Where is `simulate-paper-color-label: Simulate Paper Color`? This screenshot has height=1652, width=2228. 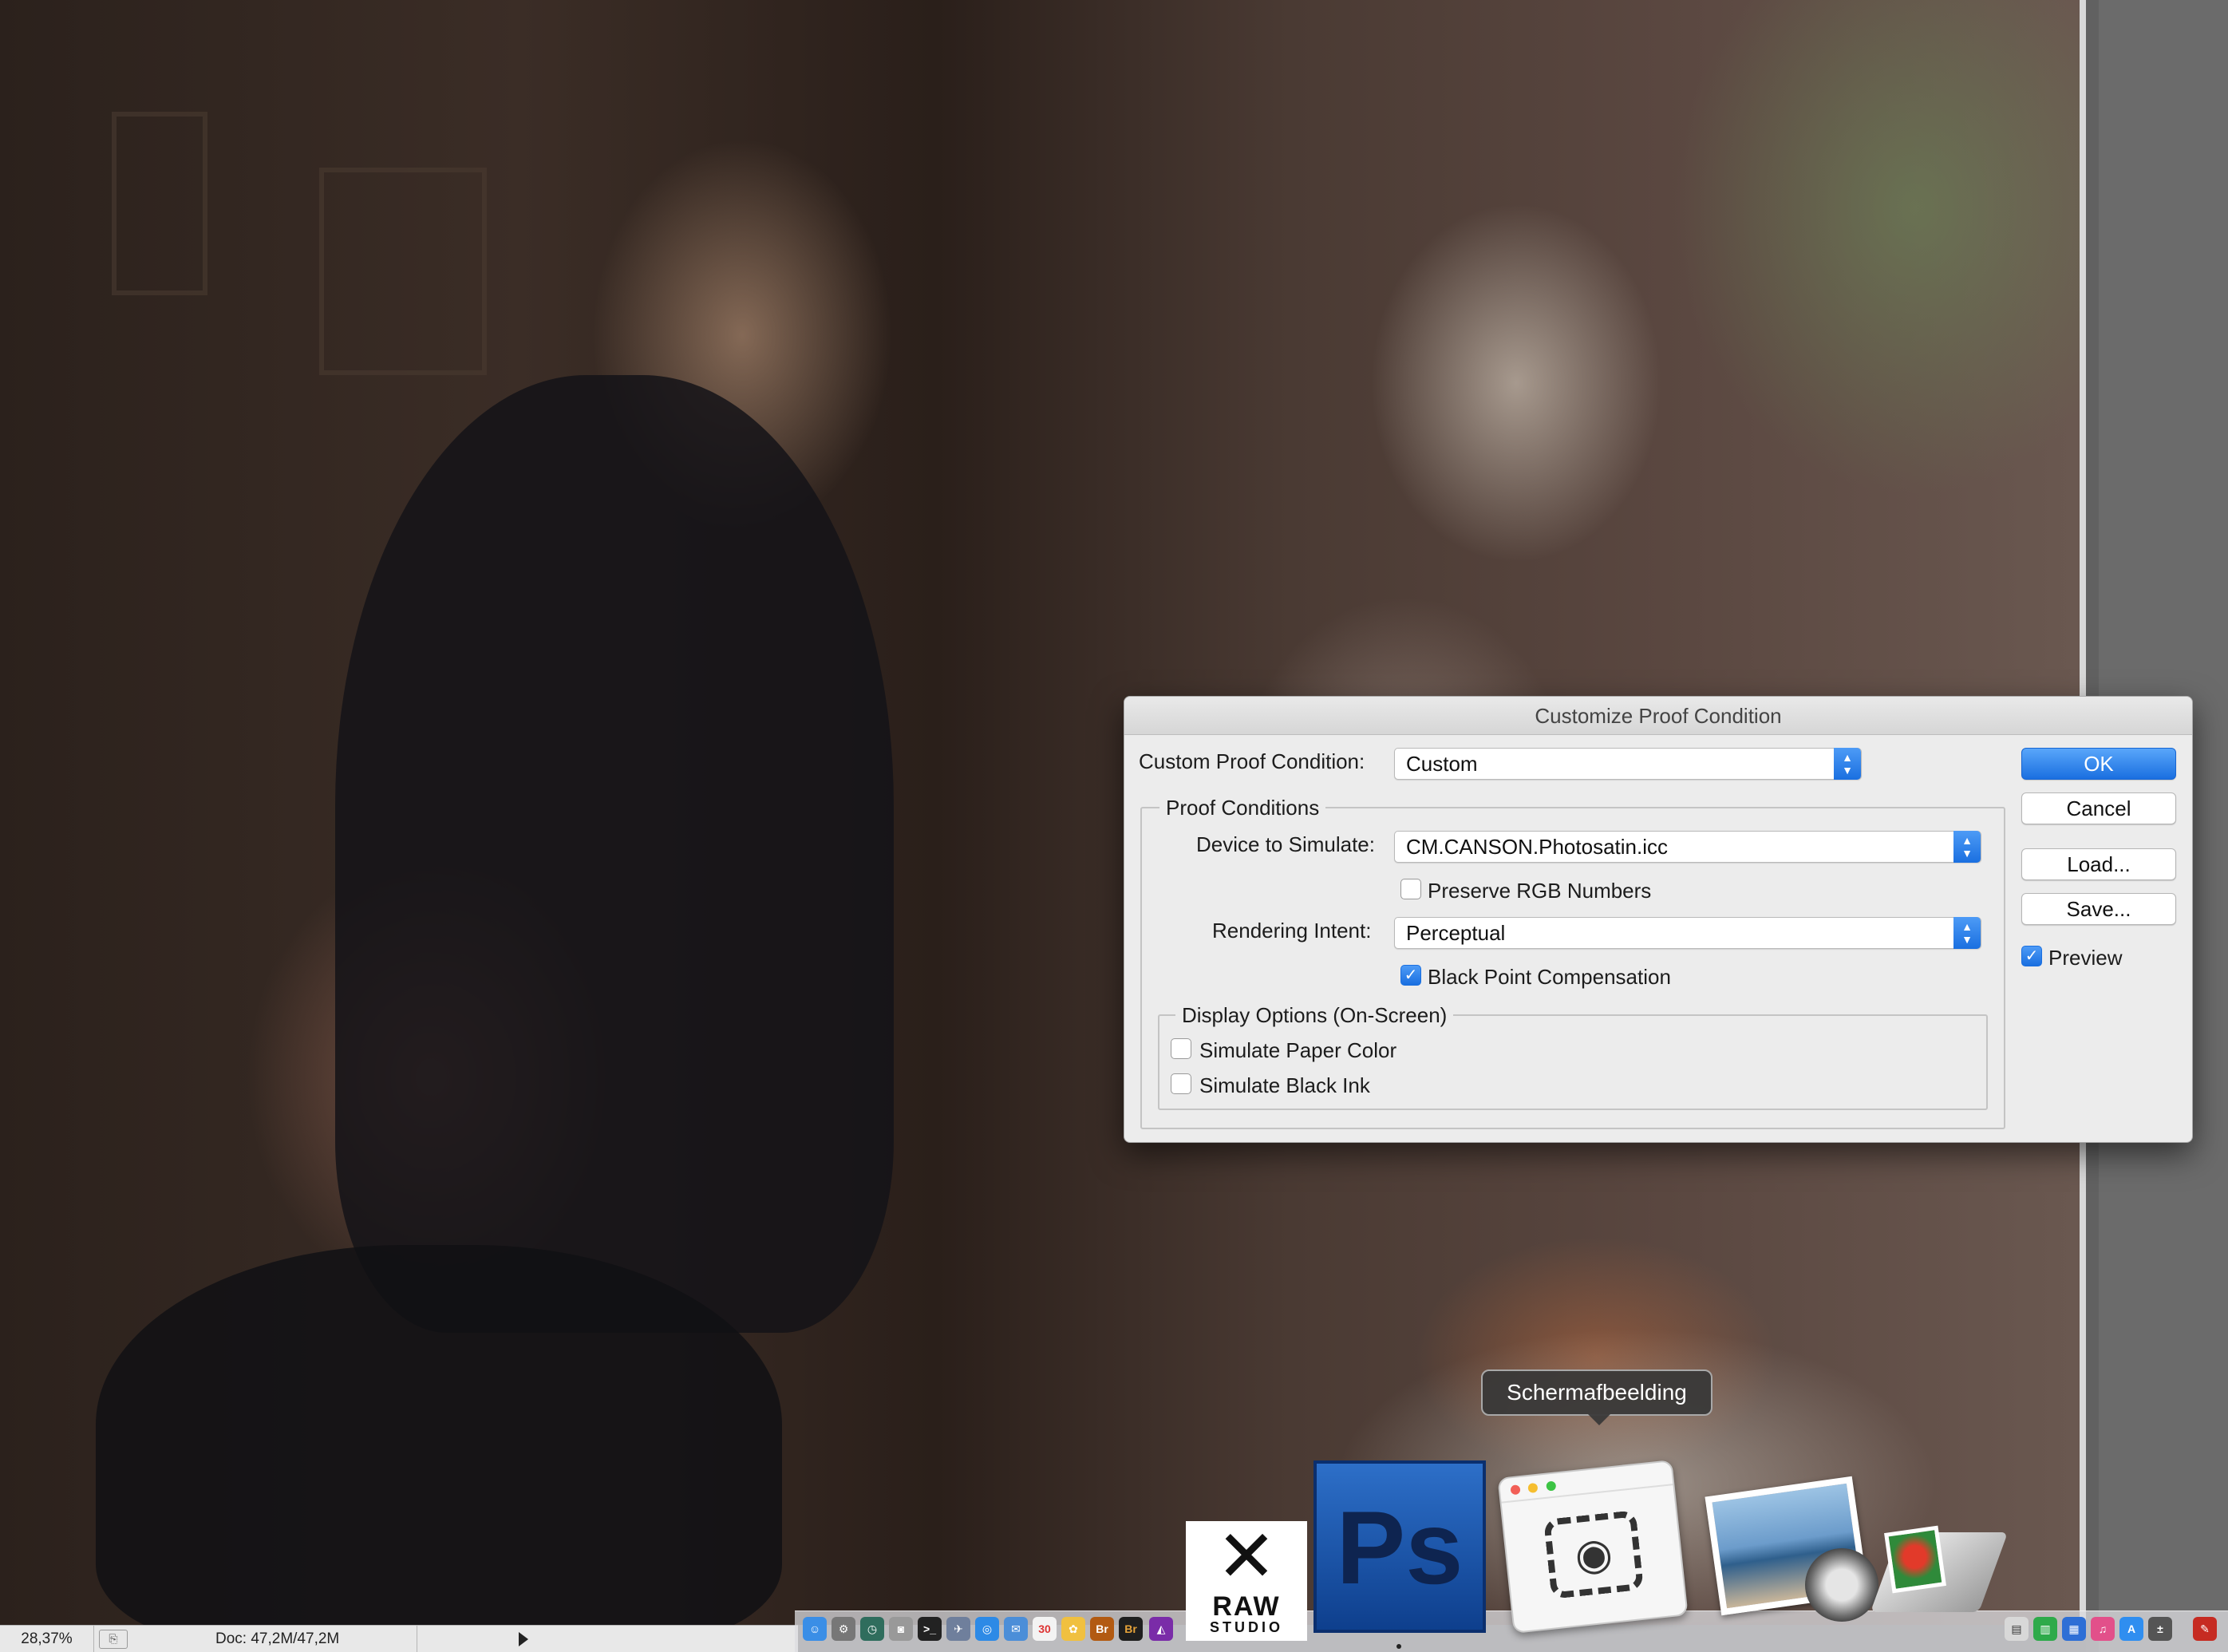 simulate-paper-color-label: Simulate Paper Color is located at coordinates (1298, 1050).